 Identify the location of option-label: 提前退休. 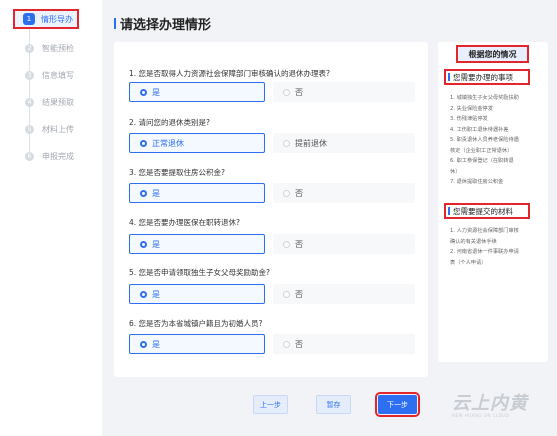
(311, 143).